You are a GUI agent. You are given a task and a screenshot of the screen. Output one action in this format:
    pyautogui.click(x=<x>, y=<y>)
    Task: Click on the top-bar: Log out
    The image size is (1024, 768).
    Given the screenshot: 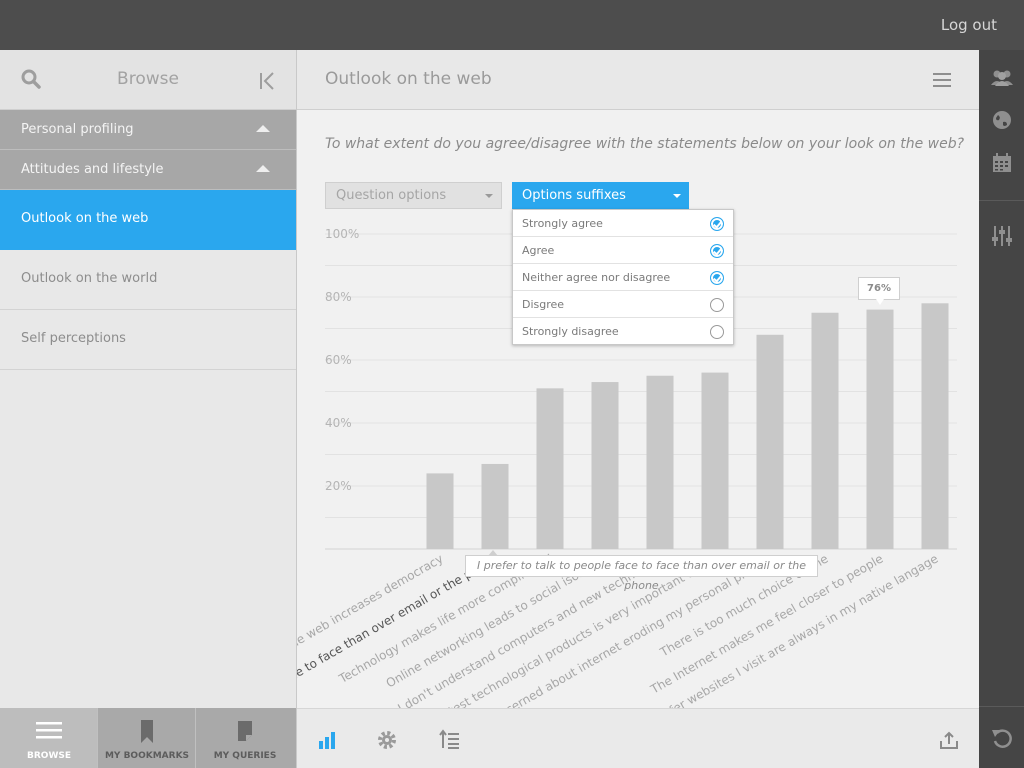 What is the action you would take?
    pyautogui.click(x=512, y=25)
    